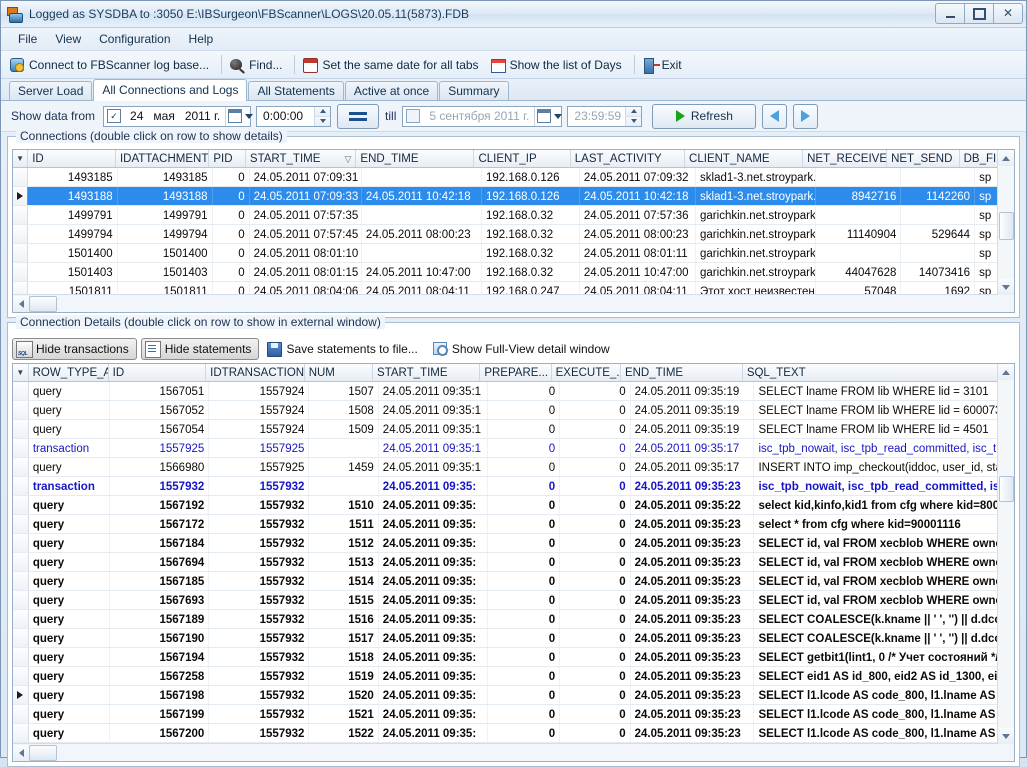 The width and height of the screenshot is (1027, 767). Describe the element at coordinates (422, 177) in the screenshot. I see `cell-end_time` at that location.